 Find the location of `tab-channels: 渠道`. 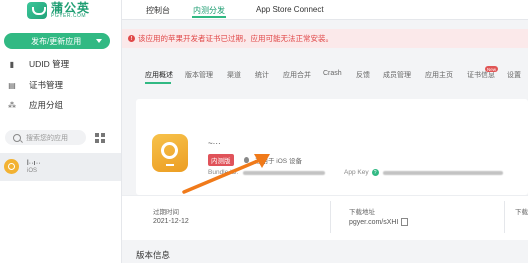

tab-channels: 渠道 is located at coordinates (234, 75).